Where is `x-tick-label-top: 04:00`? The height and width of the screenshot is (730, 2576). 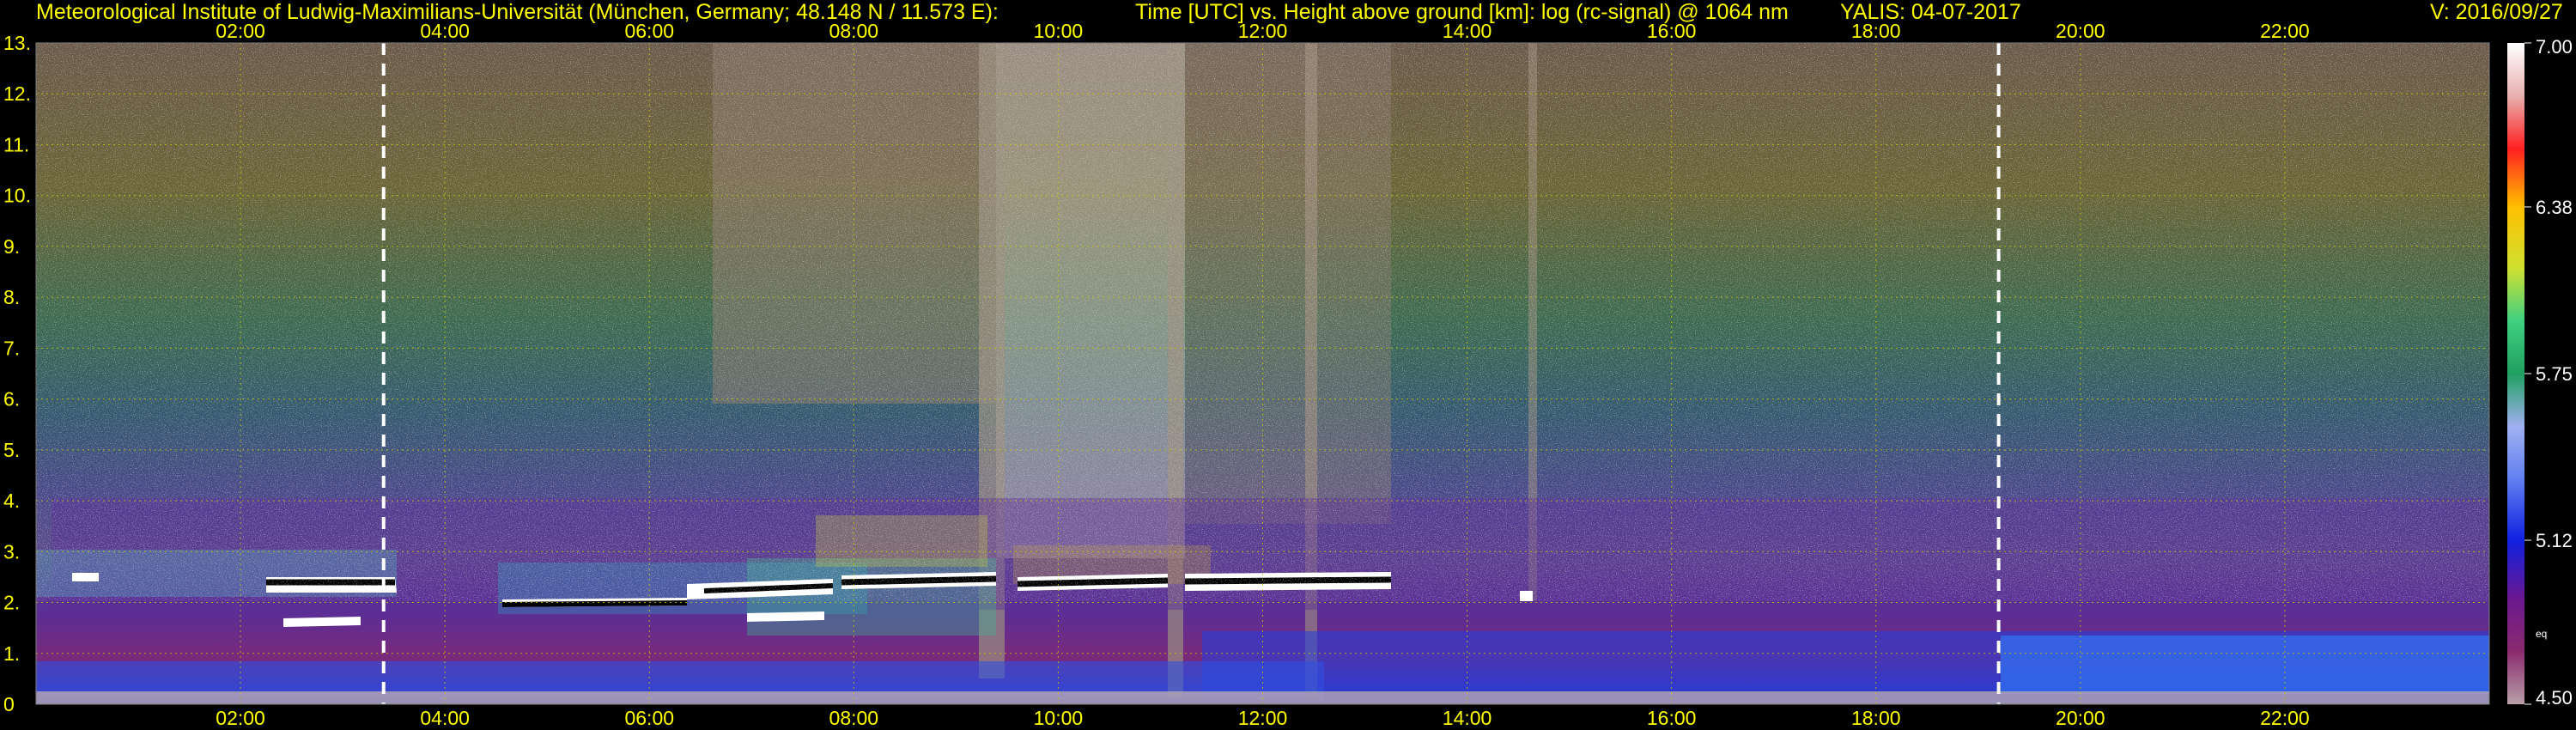
x-tick-label-top: 04:00 is located at coordinates (445, 31).